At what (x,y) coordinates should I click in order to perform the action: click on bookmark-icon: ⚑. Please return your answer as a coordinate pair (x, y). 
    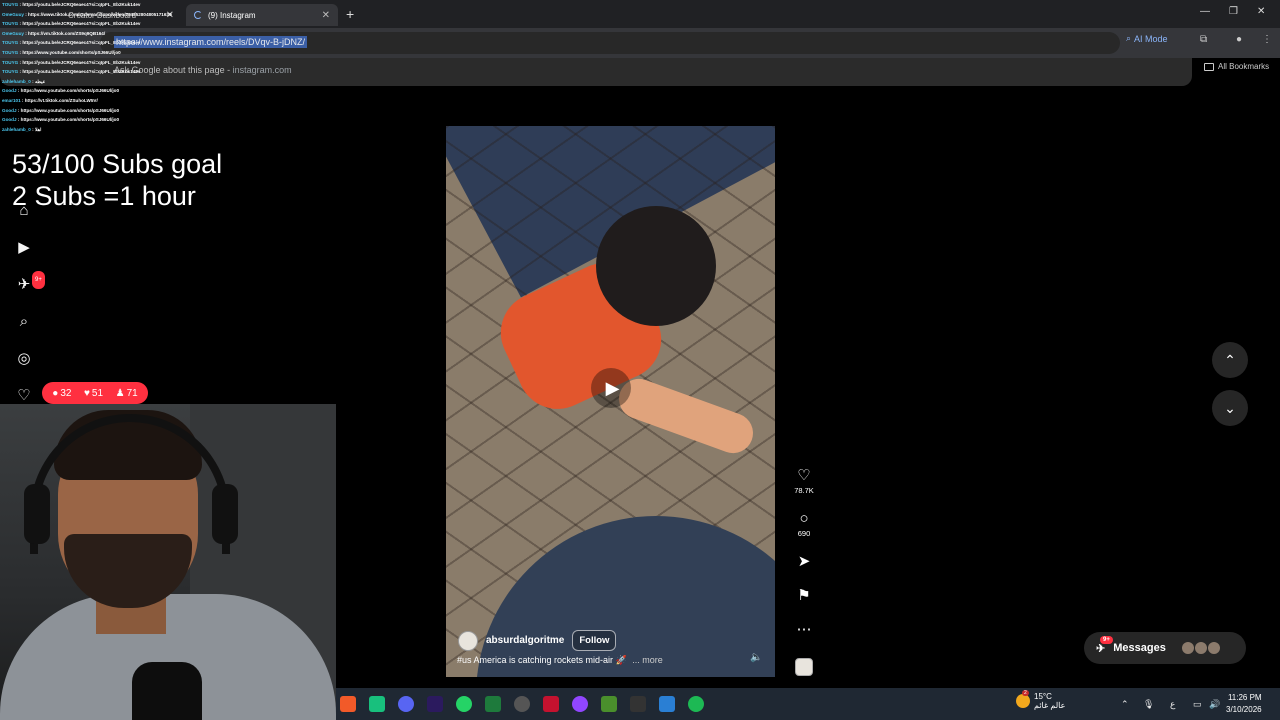
    Looking at the image, I should click on (804, 595).